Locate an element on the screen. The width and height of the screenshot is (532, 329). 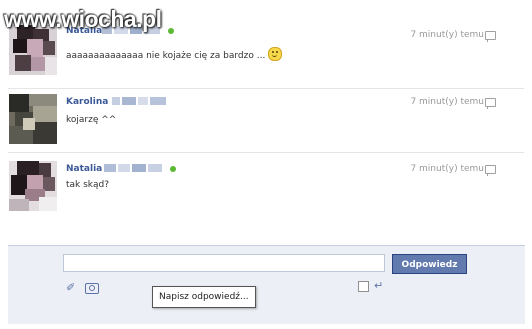
sender-name: Karolina is located at coordinates (87, 102).